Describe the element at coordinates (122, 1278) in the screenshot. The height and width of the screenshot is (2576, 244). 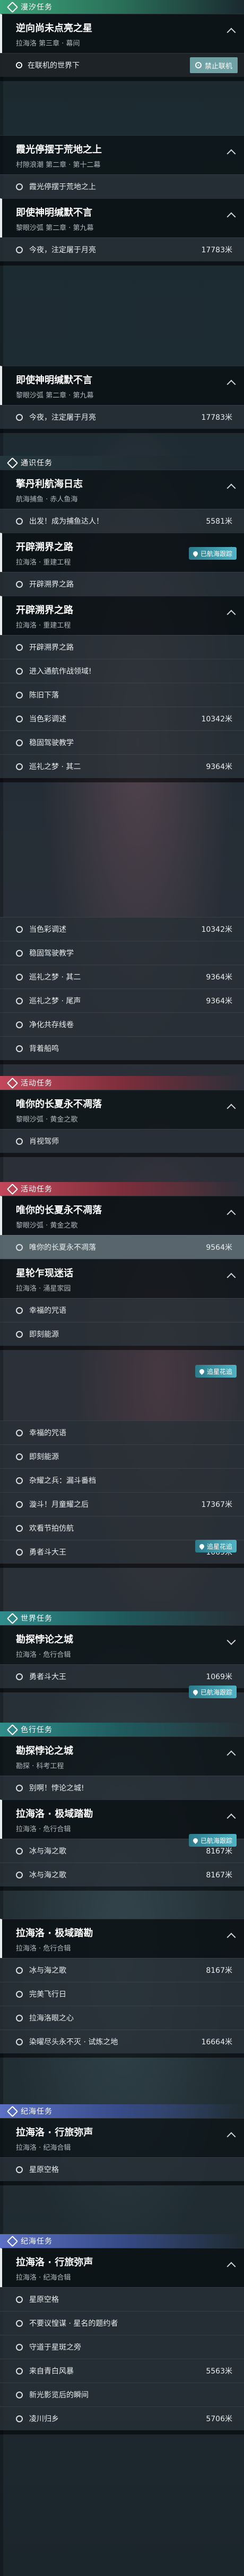
I see `quest-card: 星轮乍现迷话 拉海洛 · 涌星家园` at that location.